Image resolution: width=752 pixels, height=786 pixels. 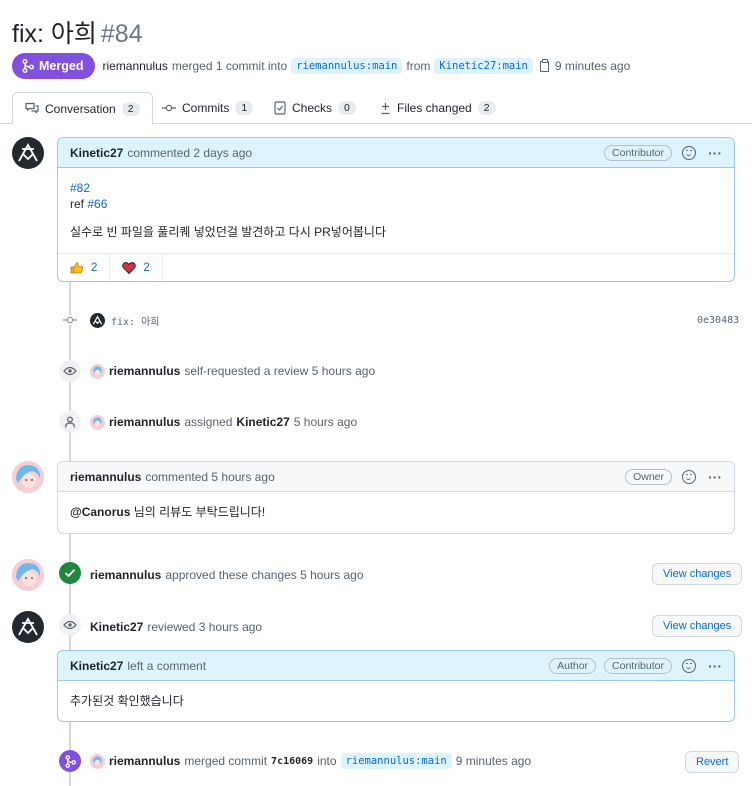 What do you see at coordinates (396, 701) in the screenshot?
I see `comment-body: 추가된것 확인했습니다` at bounding box center [396, 701].